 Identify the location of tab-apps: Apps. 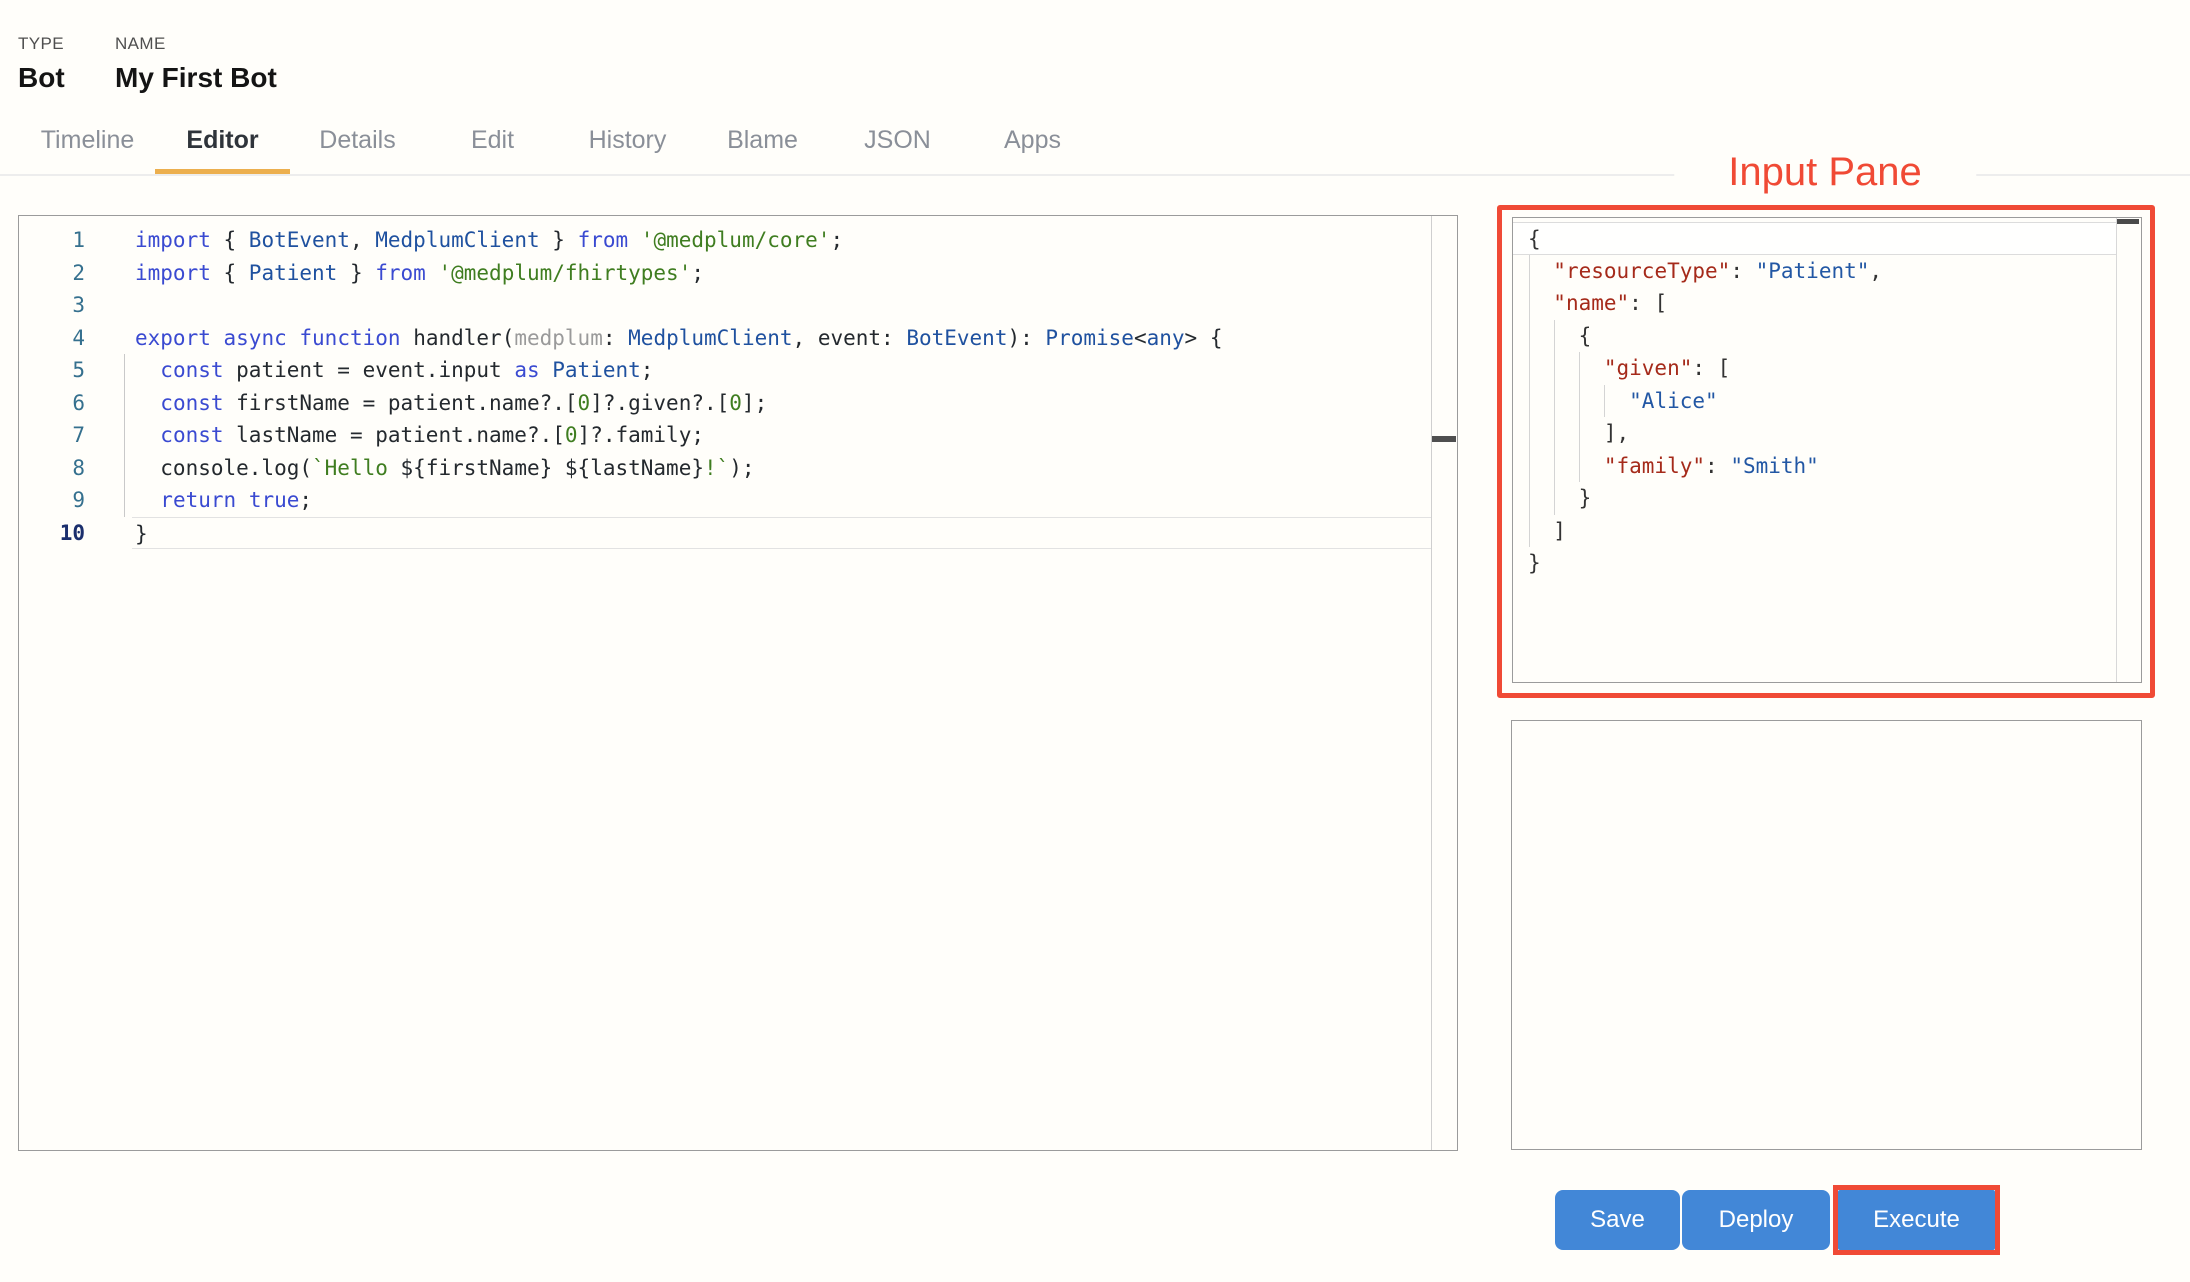
(1032, 143).